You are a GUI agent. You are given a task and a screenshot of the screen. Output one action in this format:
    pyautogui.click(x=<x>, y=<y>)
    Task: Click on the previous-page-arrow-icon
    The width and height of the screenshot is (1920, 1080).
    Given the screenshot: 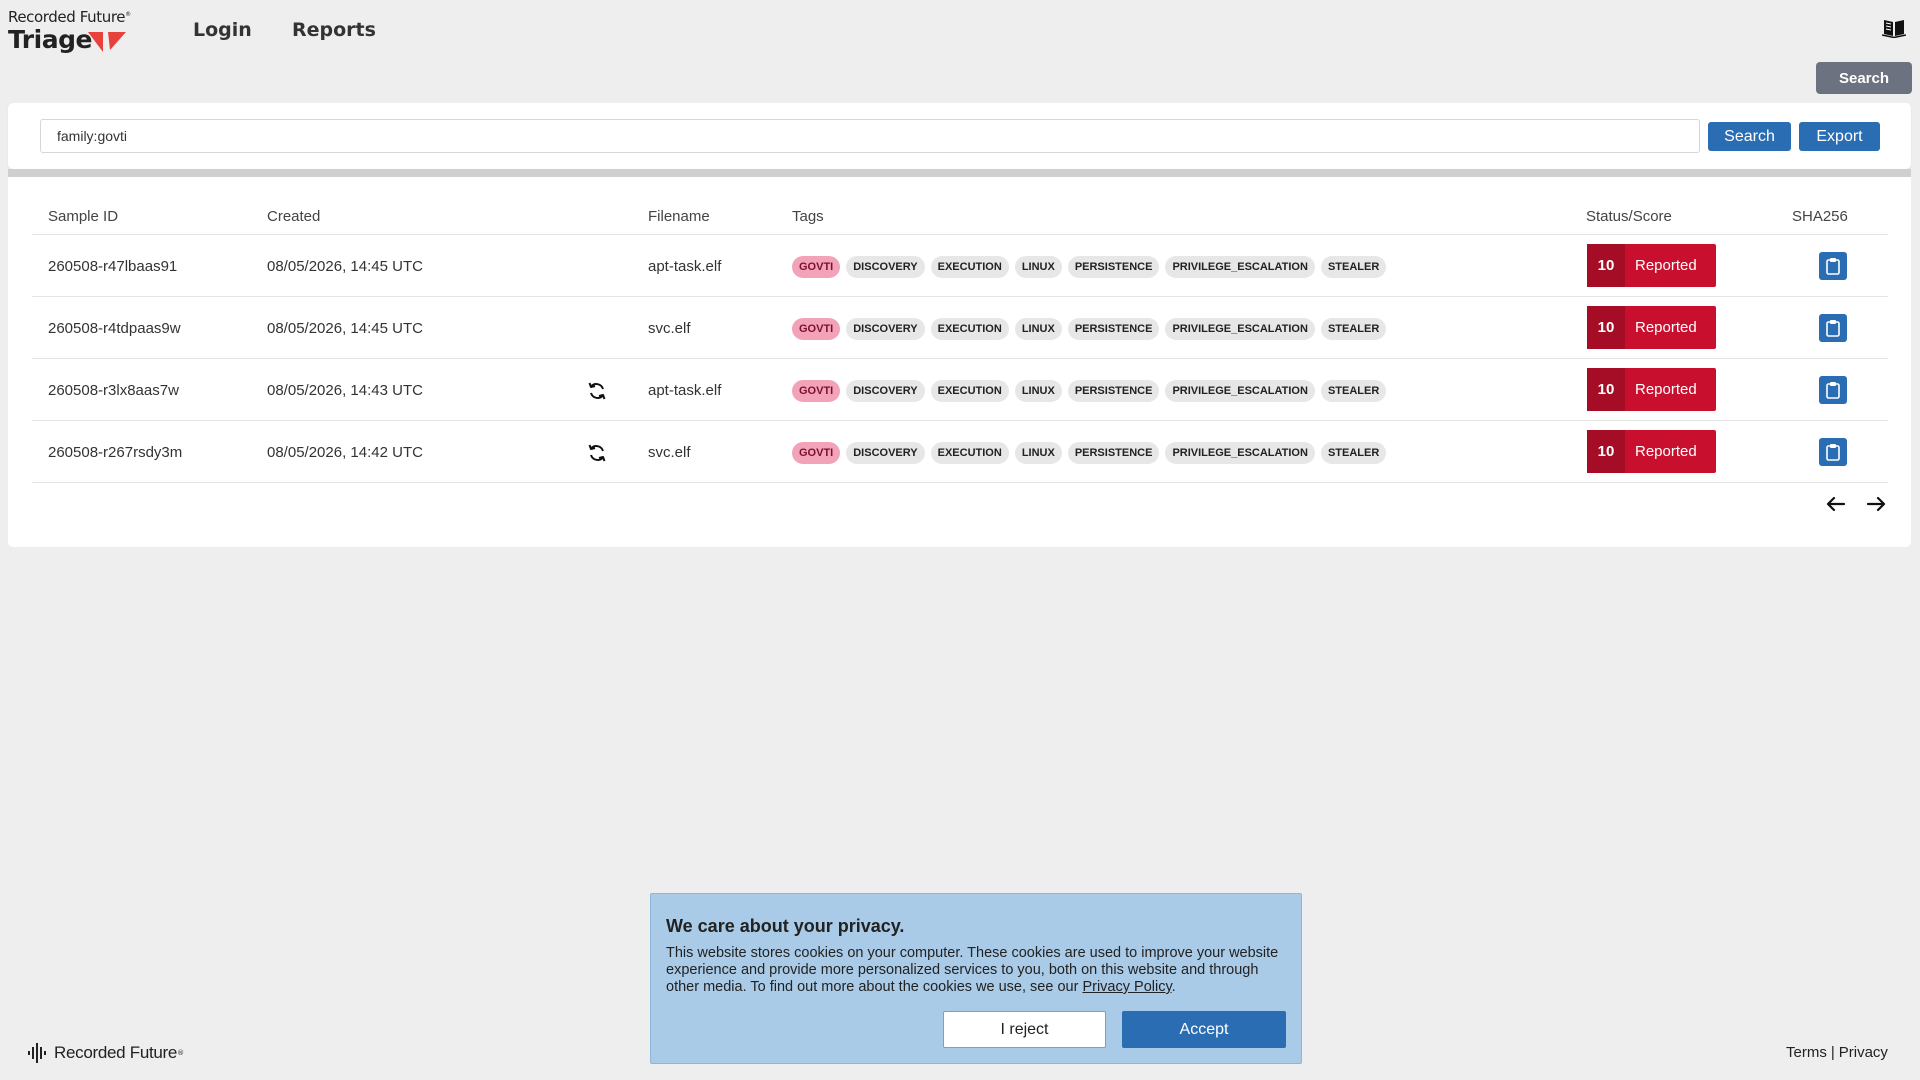 What is the action you would take?
    pyautogui.click(x=1836, y=504)
    